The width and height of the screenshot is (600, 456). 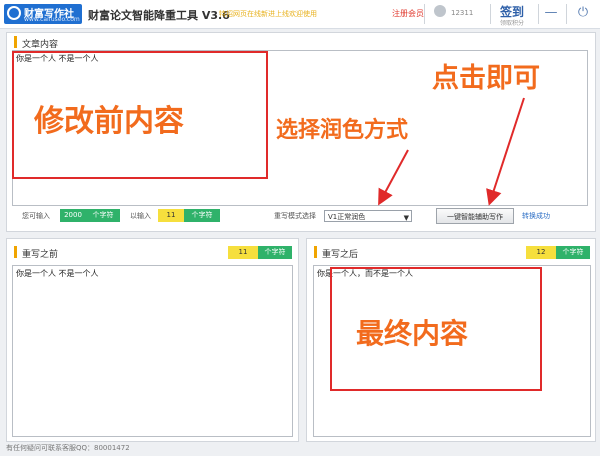 I want to click on arrow-to-assist-button, so click(x=505, y=151).